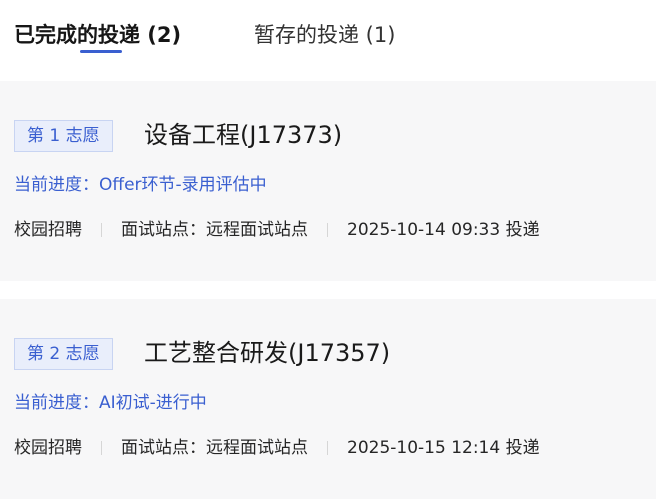 This screenshot has width=656, height=499. Describe the element at coordinates (443, 448) in the screenshot. I see `submitted-time: 2025-10-15 12:14 投递` at that location.